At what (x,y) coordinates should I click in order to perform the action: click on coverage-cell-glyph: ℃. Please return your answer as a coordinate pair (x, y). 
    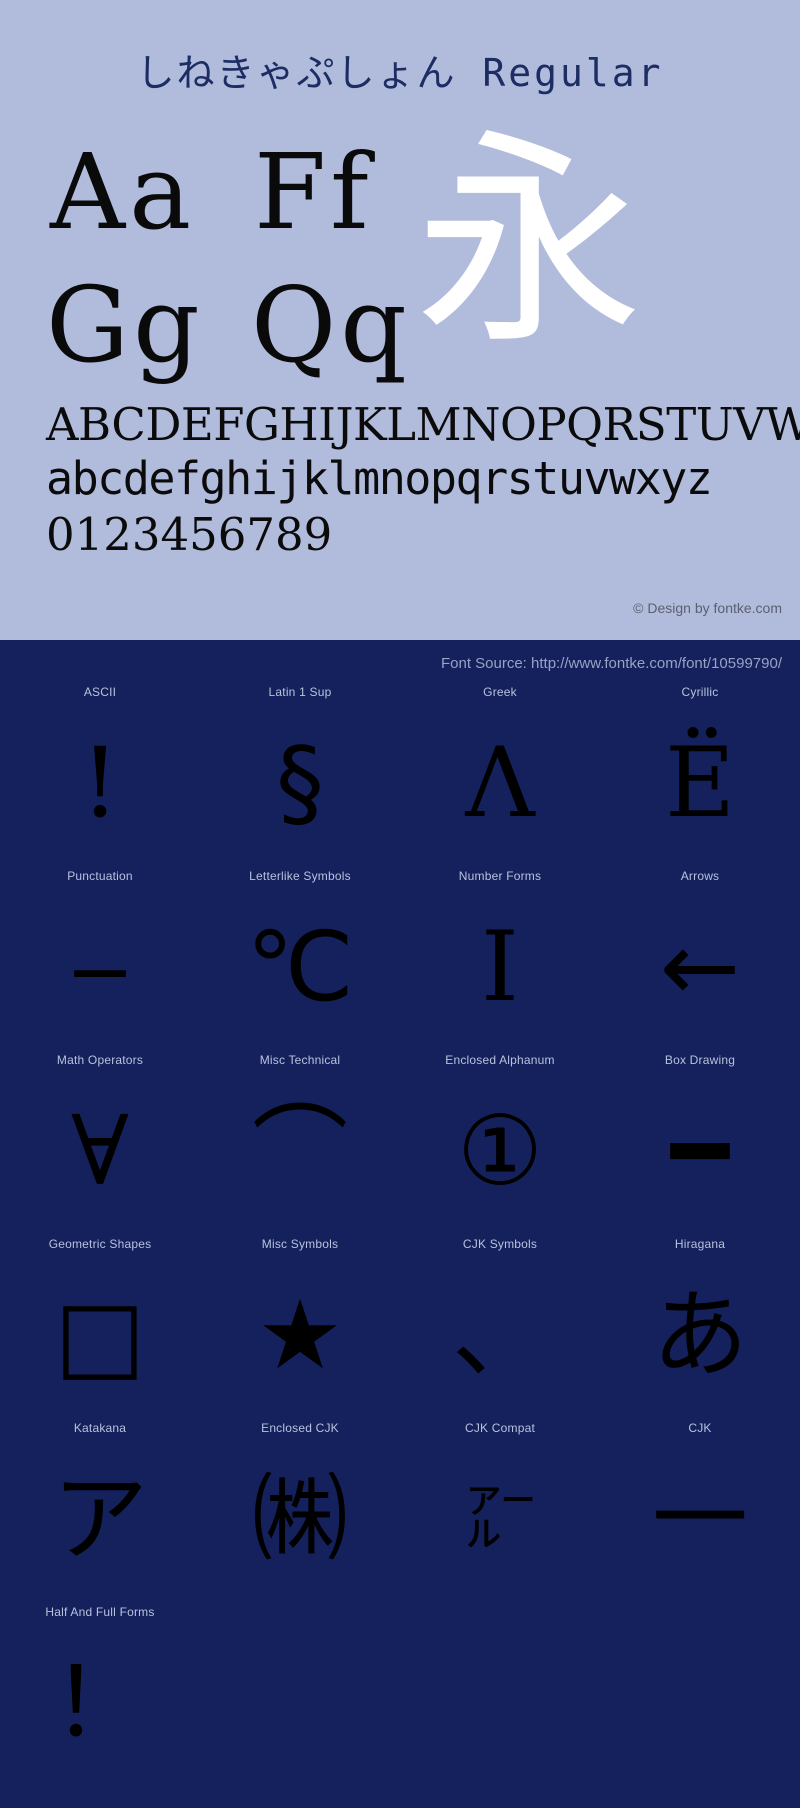
    Looking at the image, I should click on (300, 967).